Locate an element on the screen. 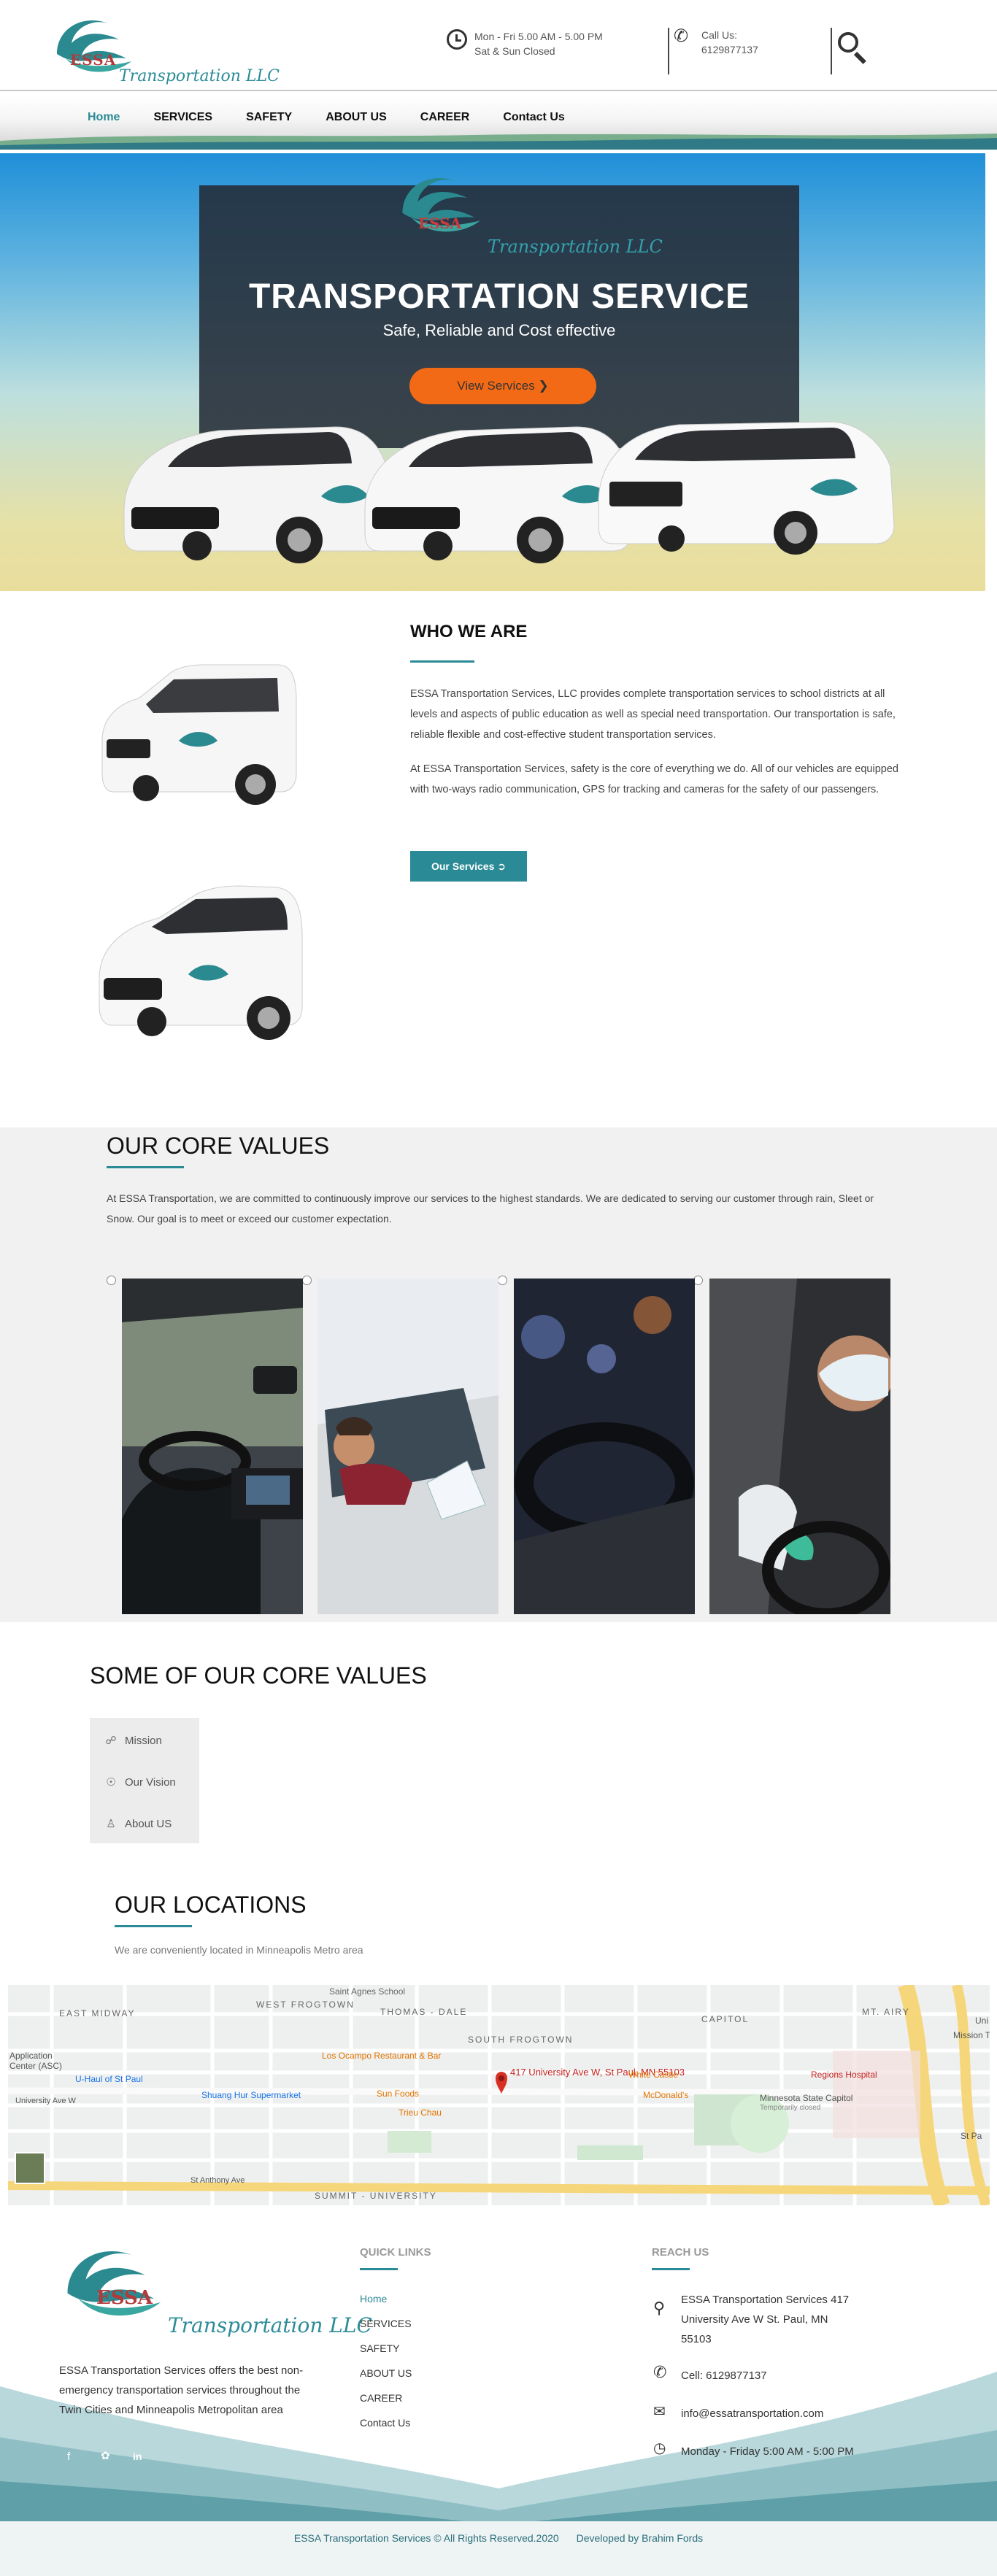  map-label-trieu-chau: Trieu Chau is located at coordinates (420, 2113).